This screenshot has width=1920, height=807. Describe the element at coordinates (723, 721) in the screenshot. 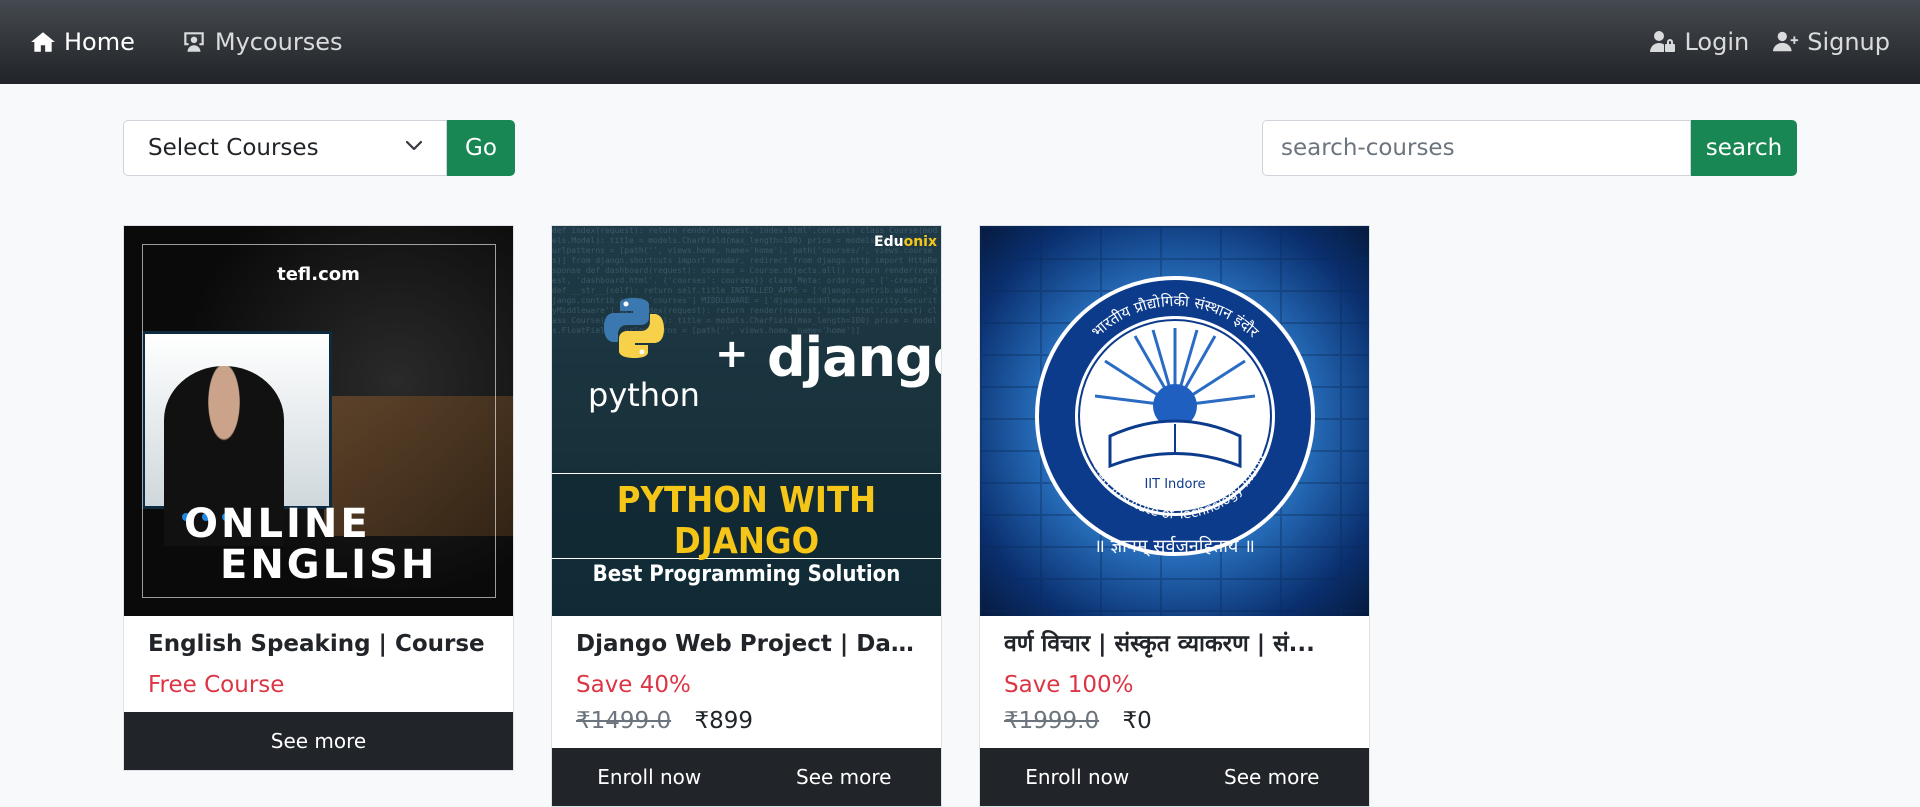

I see `new-price: ₹899` at that location.